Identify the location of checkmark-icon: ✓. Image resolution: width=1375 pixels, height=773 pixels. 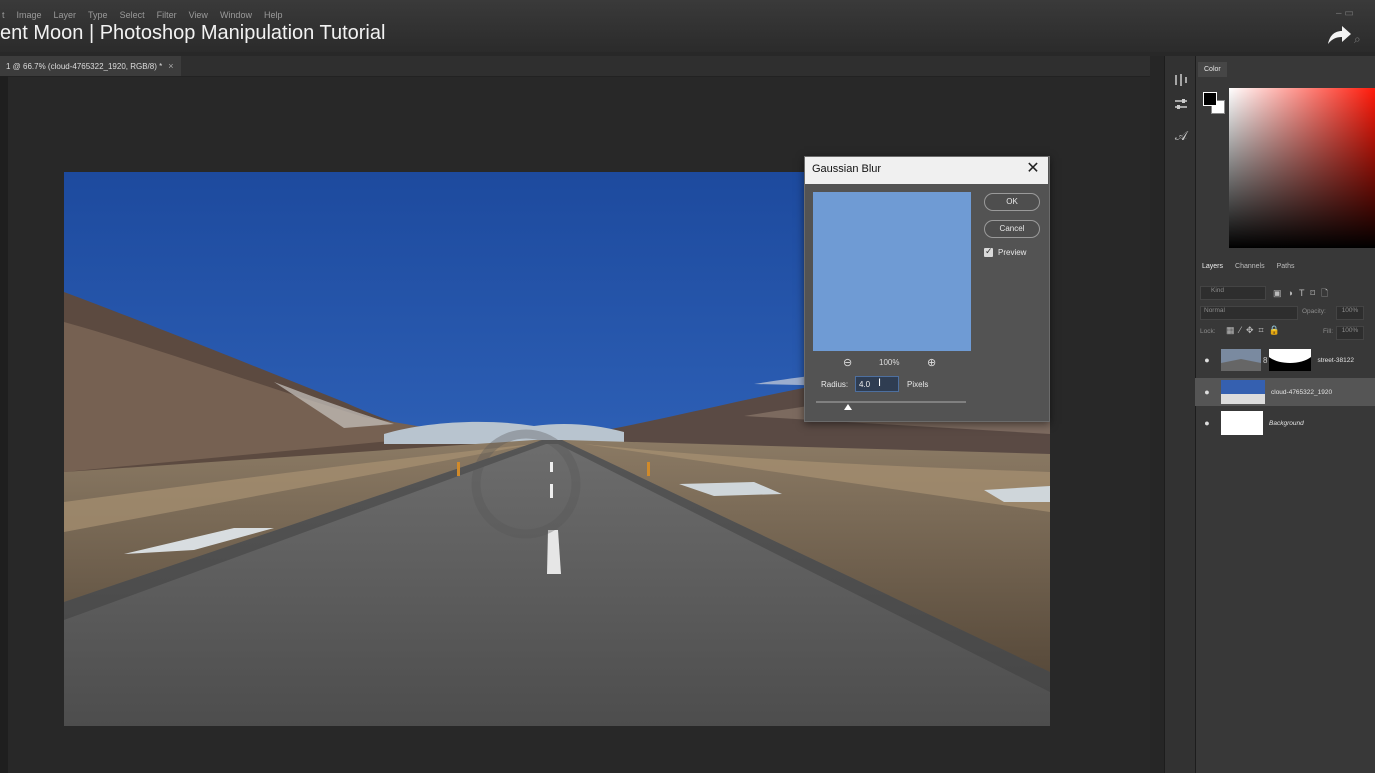
(989, 251).